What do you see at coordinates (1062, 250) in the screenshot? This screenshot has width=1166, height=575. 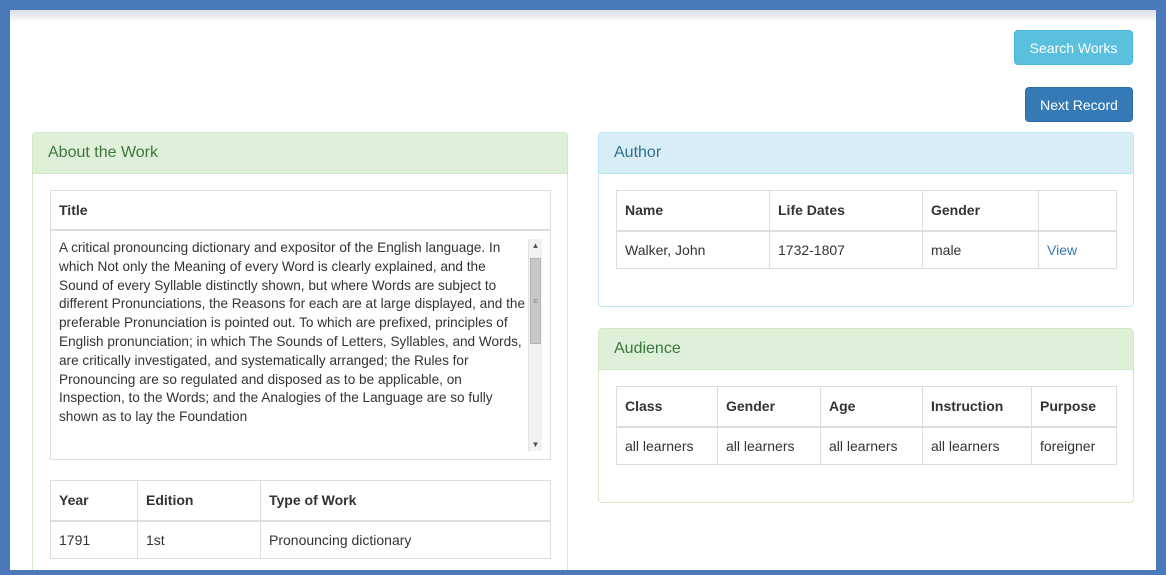 I see `view-author-link: View` at bounding box center [1062, 250].